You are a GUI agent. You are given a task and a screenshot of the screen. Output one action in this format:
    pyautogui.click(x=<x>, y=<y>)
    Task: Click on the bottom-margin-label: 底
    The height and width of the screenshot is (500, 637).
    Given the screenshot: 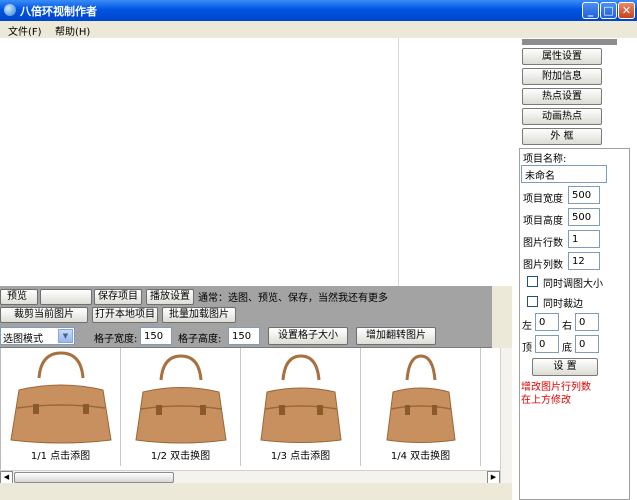 What is the action you would take?
    pyautogui.click(x=567, y=348)
    